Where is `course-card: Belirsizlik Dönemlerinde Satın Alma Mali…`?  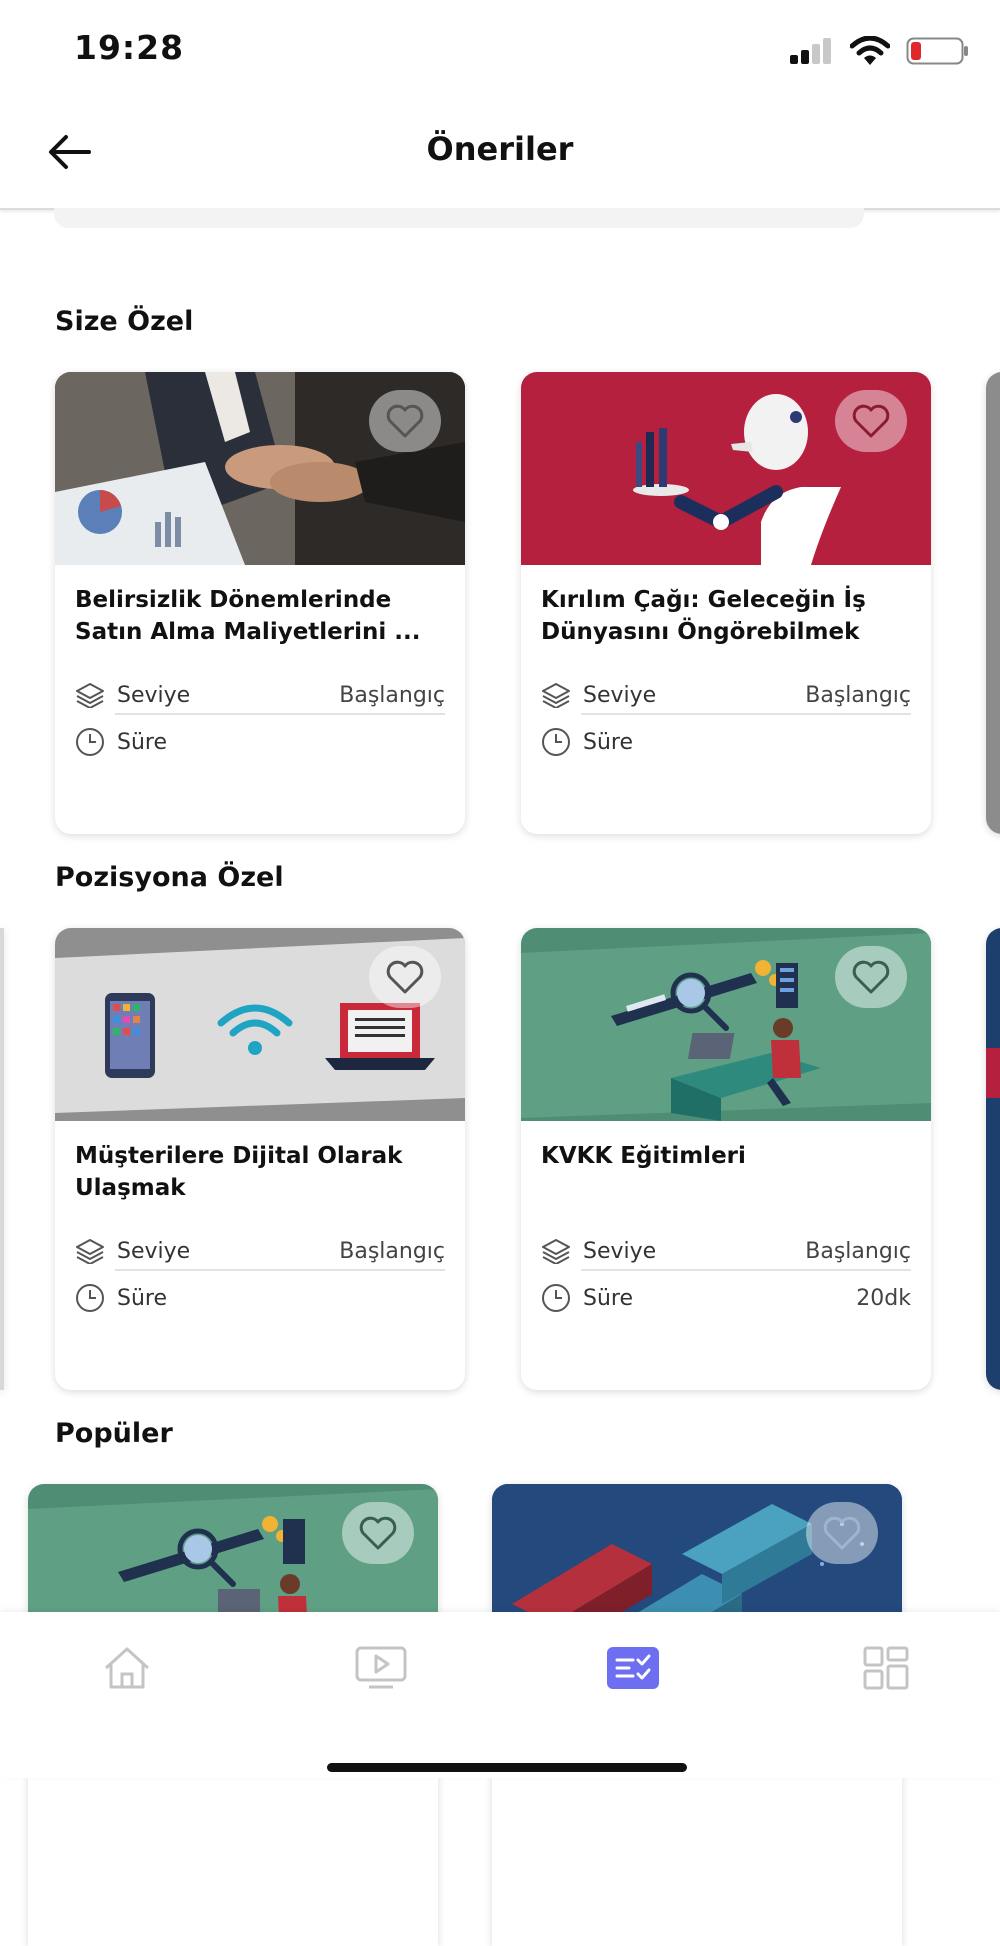
course-card: Belirsizlik Dönemlerinde Satın Alma Mali… is located at coordinates (260, 603).